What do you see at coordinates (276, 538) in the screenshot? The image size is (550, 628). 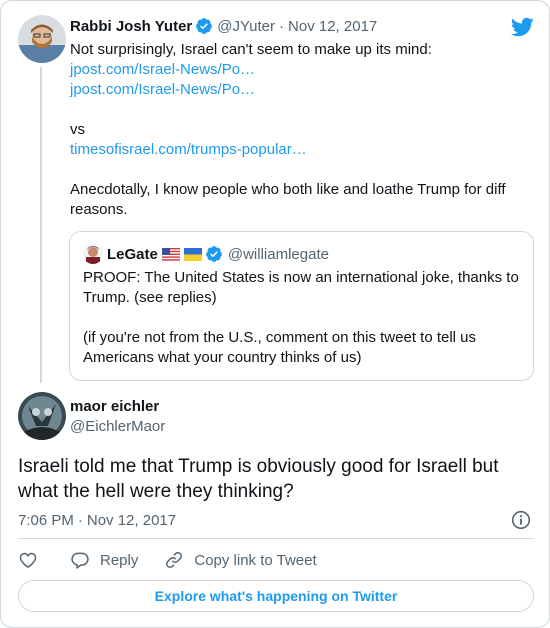 I see `divider` at bounding box center [276, 538].